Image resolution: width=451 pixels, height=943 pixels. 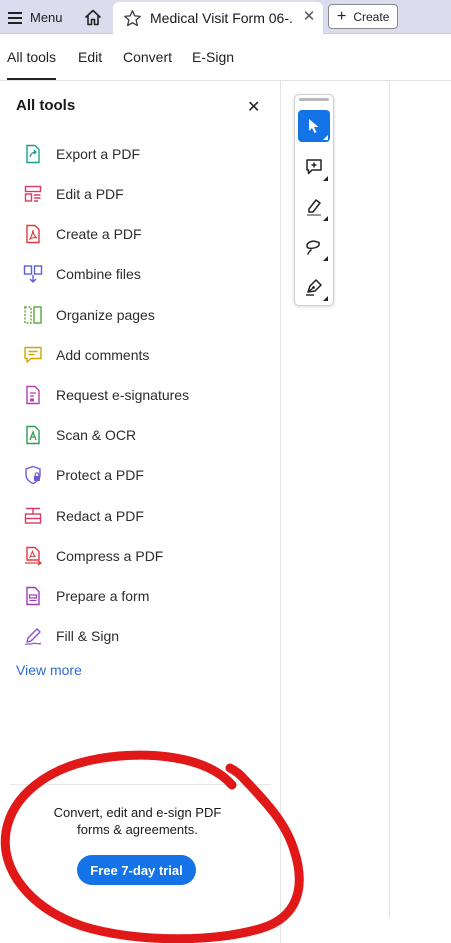 I want to click on scan-ocr-icon, so click(x=33, y=435).